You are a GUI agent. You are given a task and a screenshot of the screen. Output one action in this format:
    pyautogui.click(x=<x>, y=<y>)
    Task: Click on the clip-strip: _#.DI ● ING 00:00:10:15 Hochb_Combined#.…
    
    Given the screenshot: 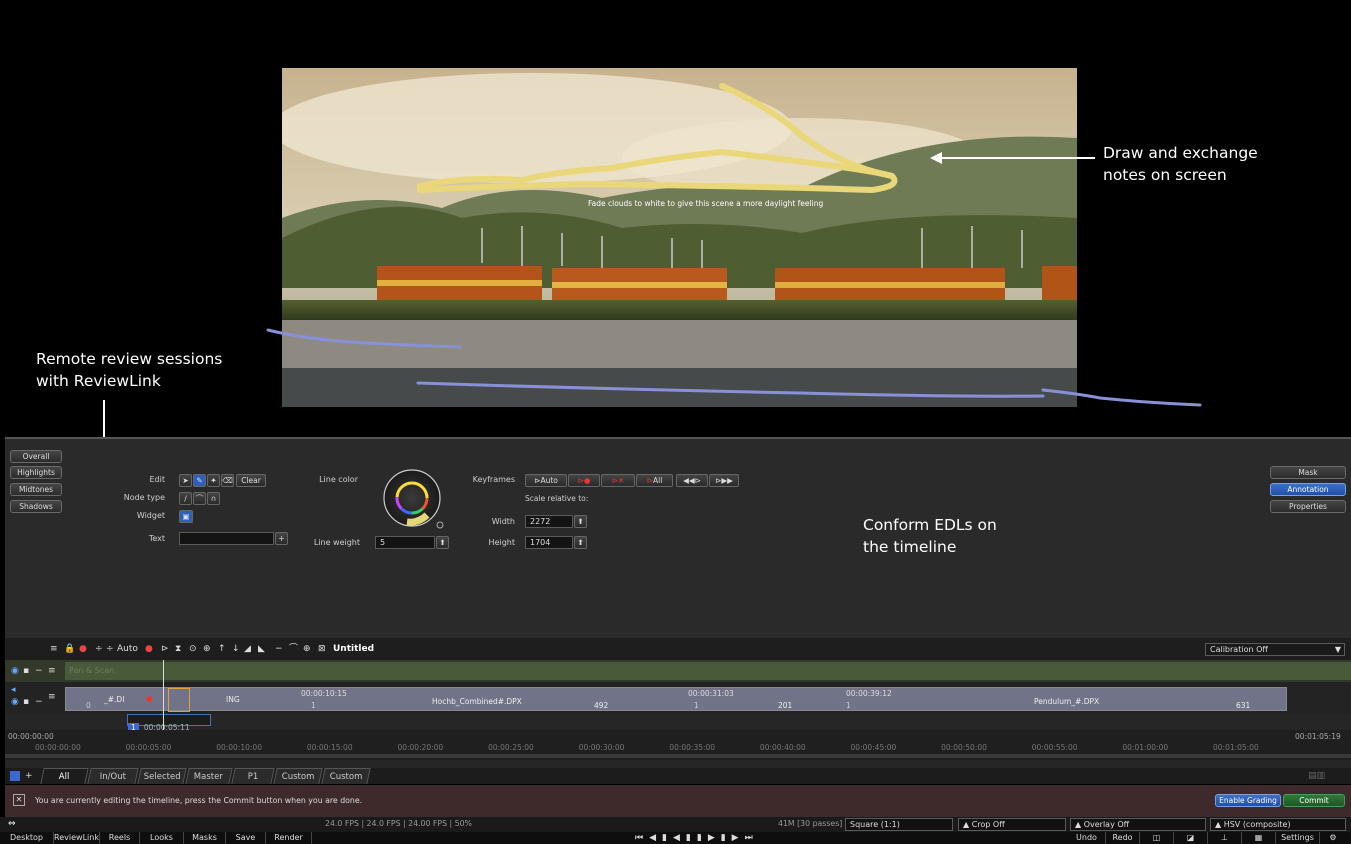 What is the action you would take?
    pyautogui.click(x=676, y=699)
    